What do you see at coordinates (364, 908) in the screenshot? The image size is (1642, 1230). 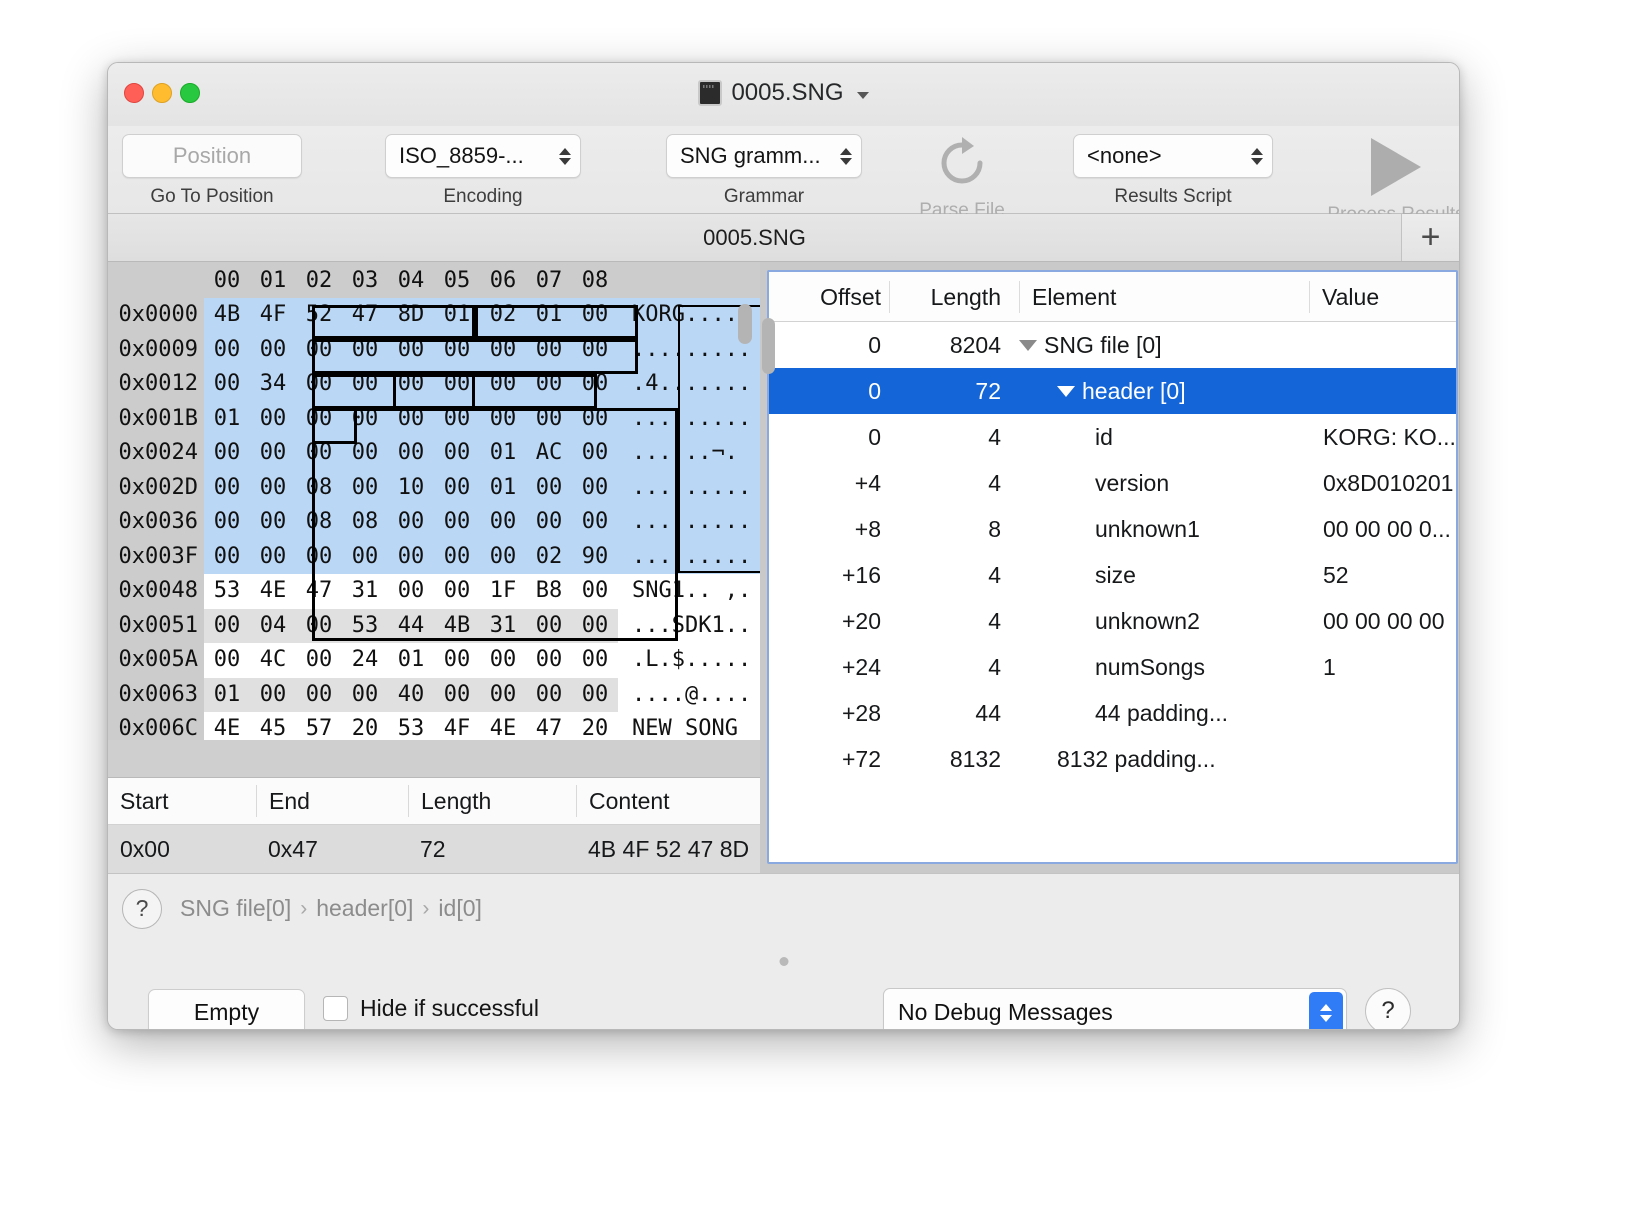 I see `breadcrumb-item: header[0]` at bounding box center [364, 908].